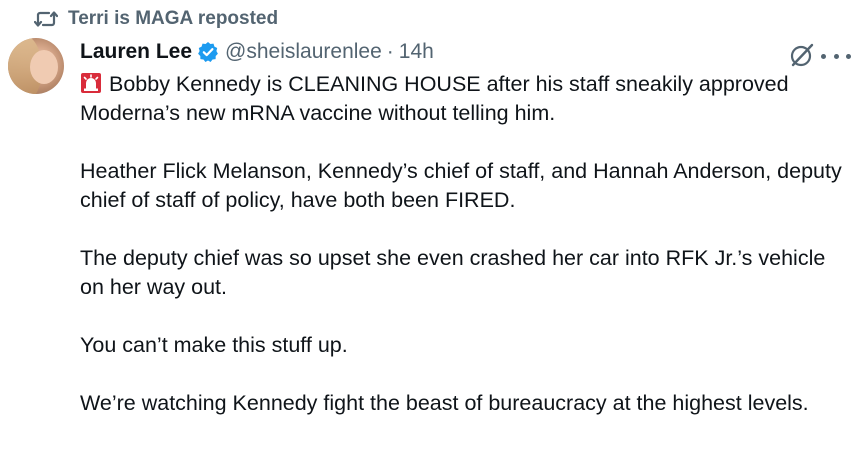 This screenshot has height=467, width=858. What do you see at coordinates (136, 52) in the screenshot?
I see `author-name: Lauren Lee` at bounding box center [136, 52].